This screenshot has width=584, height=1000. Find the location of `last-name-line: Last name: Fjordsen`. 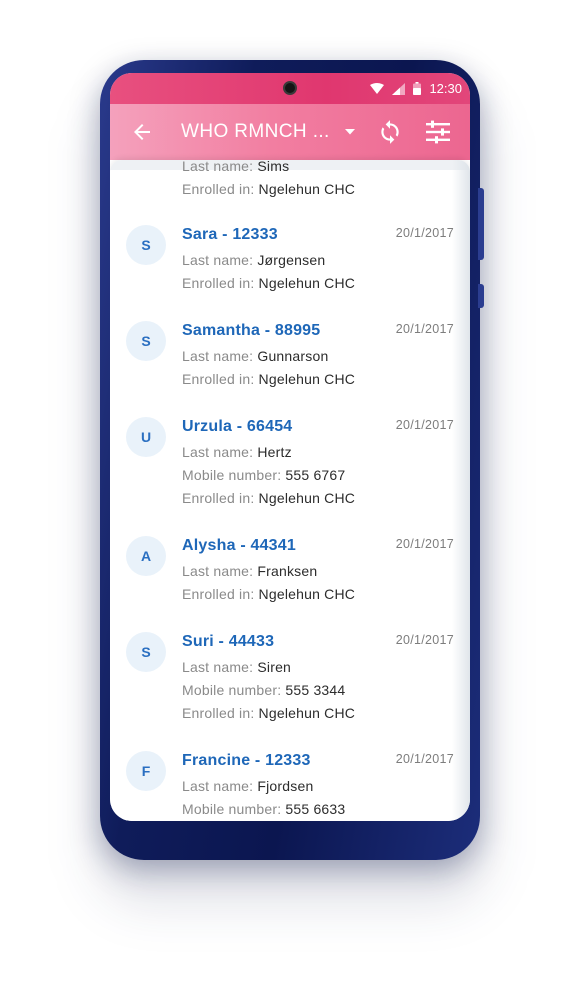

last-name-line: Last name: Fjordsen is located at coordinates (248, 786).